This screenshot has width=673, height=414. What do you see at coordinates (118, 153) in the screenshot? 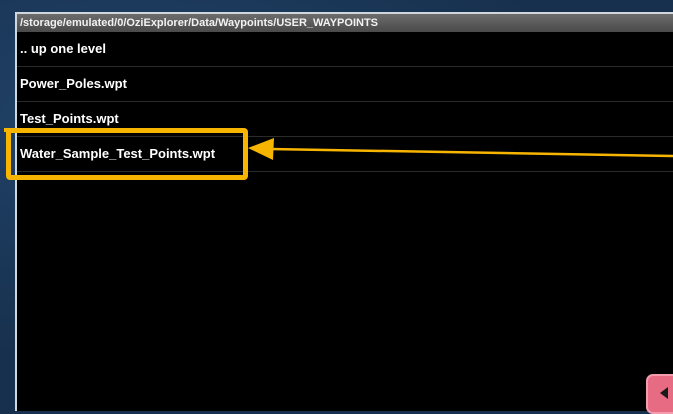
I see `list-item-label: Water_Sample_Test_Points.wpt` at bounding box center [118, 153].